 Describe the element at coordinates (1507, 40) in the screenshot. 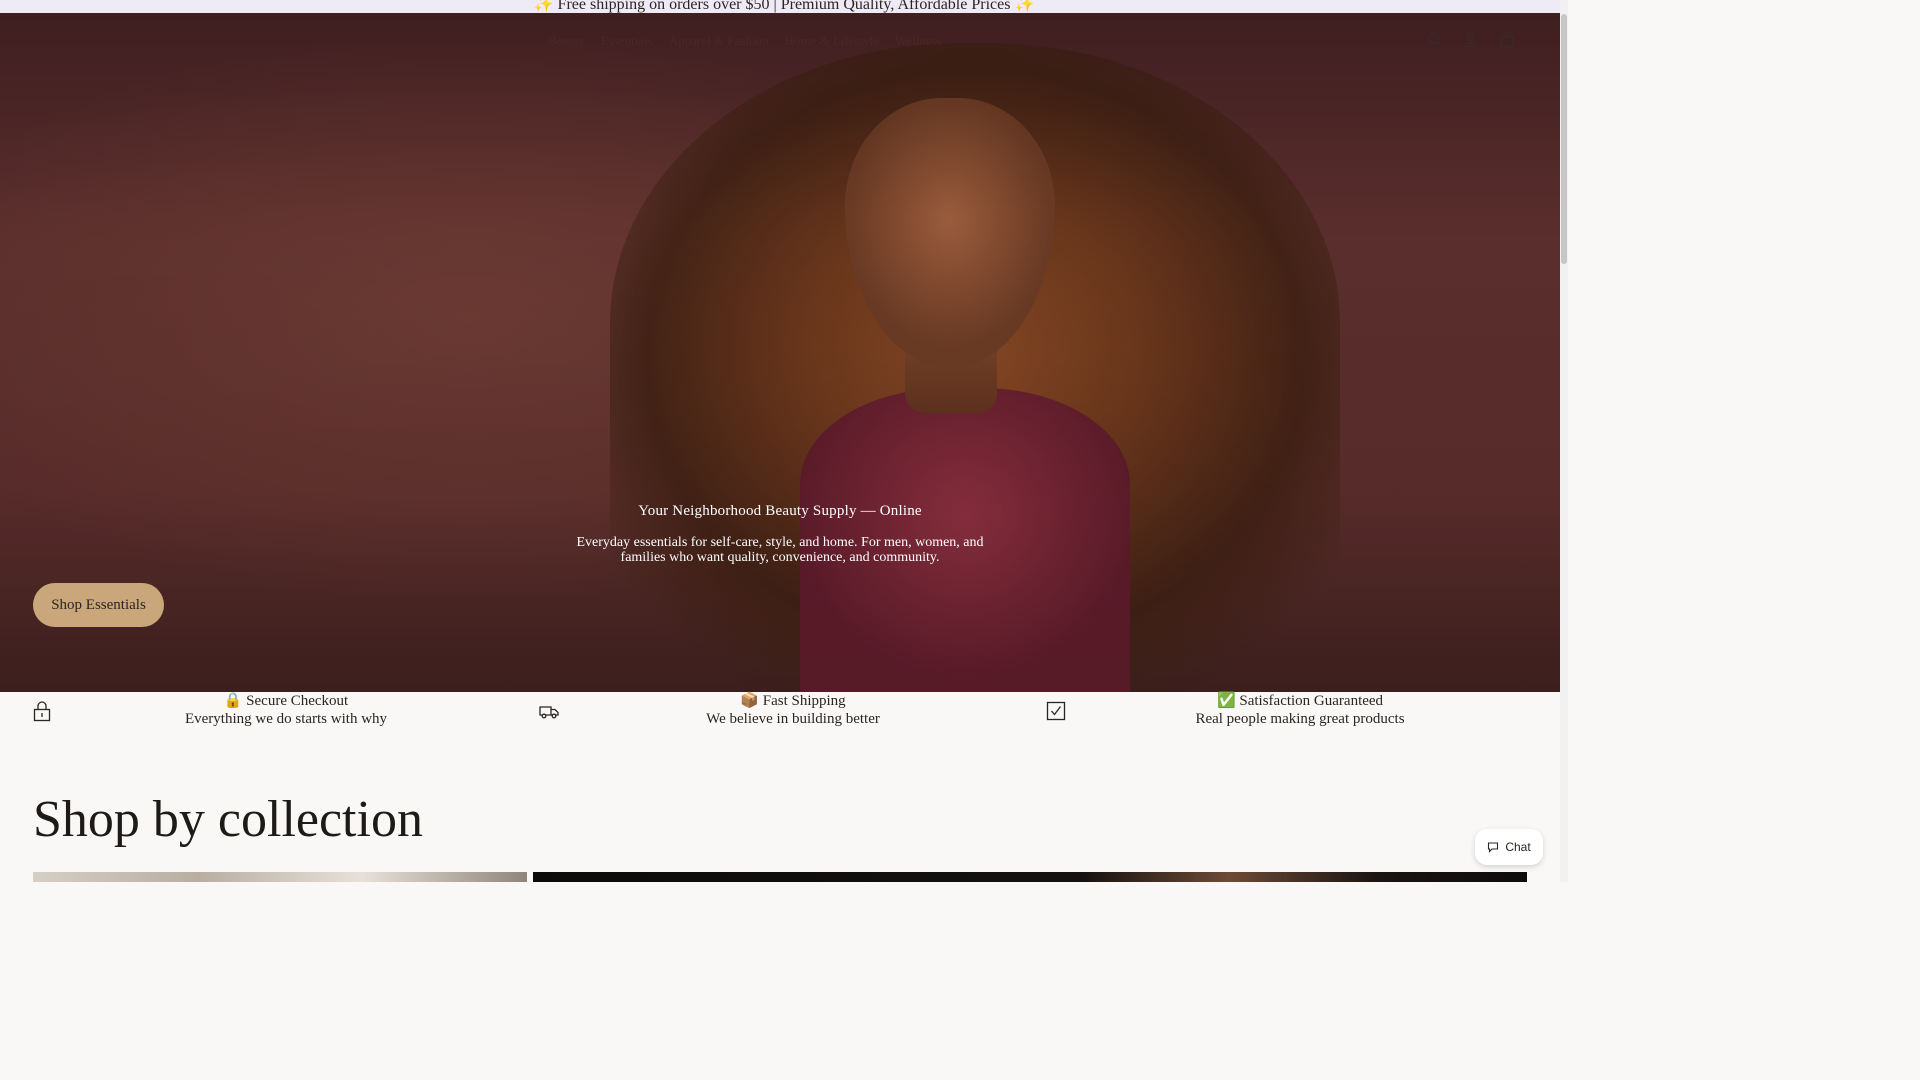

I see `cart-icon` at that location.